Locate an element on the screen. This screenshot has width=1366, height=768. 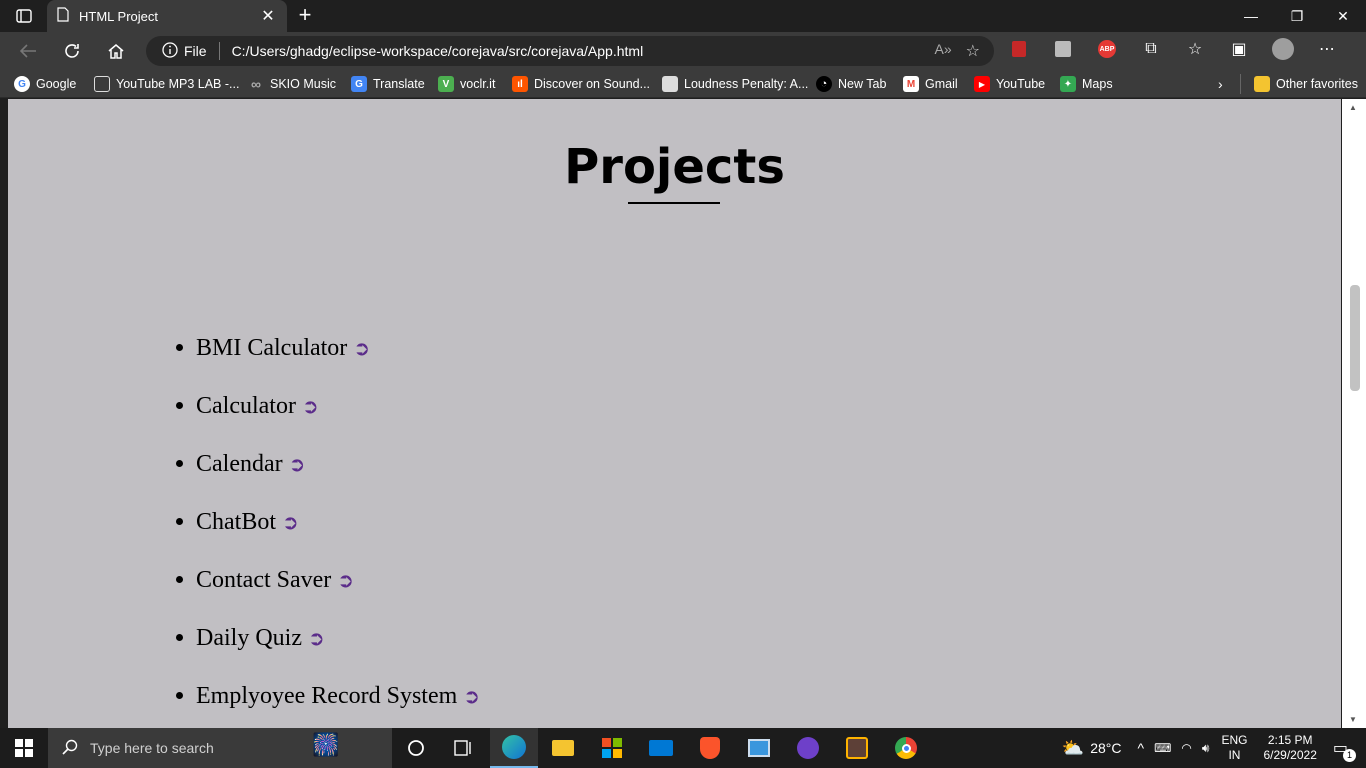
bookmark-translate: G Translate is located at coordinates (388, 84).